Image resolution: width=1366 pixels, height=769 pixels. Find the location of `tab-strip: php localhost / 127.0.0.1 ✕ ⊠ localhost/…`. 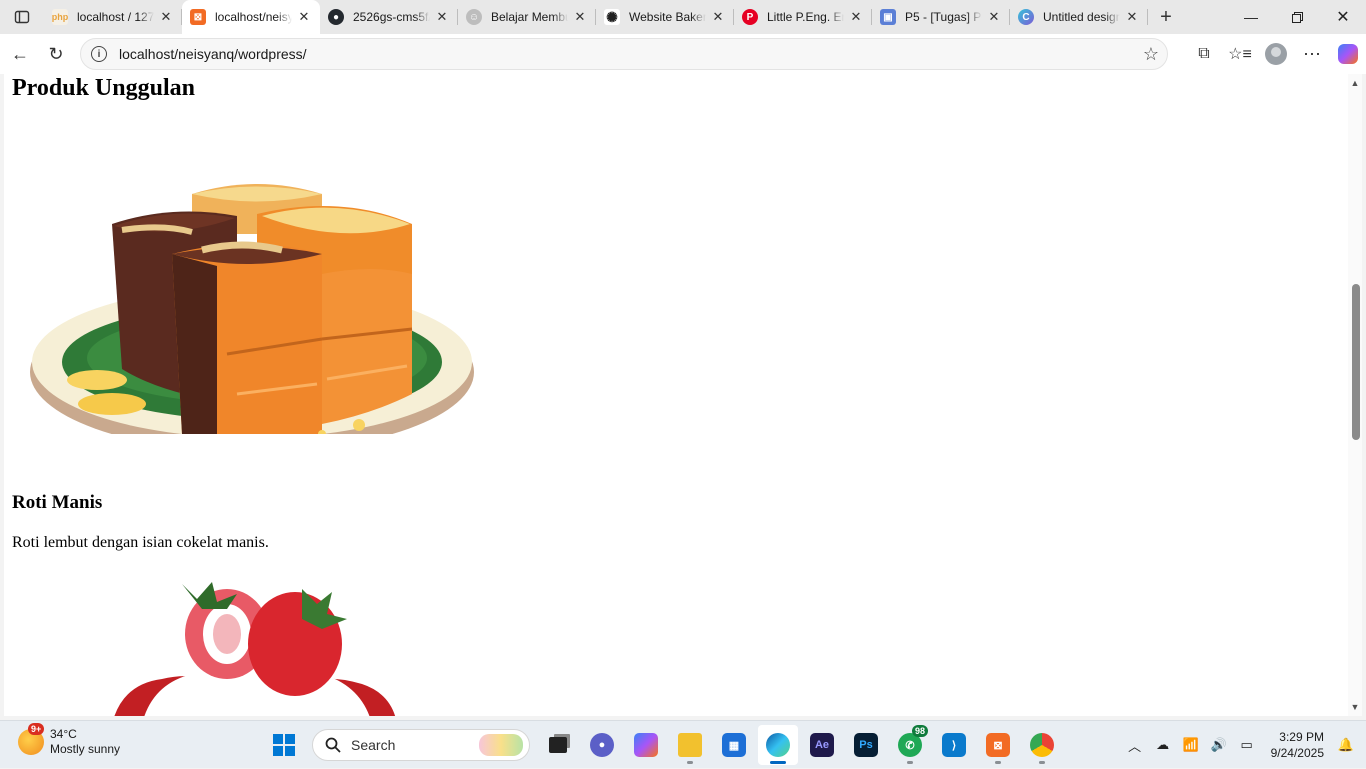

tab-strip: php localhost / 127.0.0.1 ✕ ⊠ localhost/… is located at coordinates (683, 17).